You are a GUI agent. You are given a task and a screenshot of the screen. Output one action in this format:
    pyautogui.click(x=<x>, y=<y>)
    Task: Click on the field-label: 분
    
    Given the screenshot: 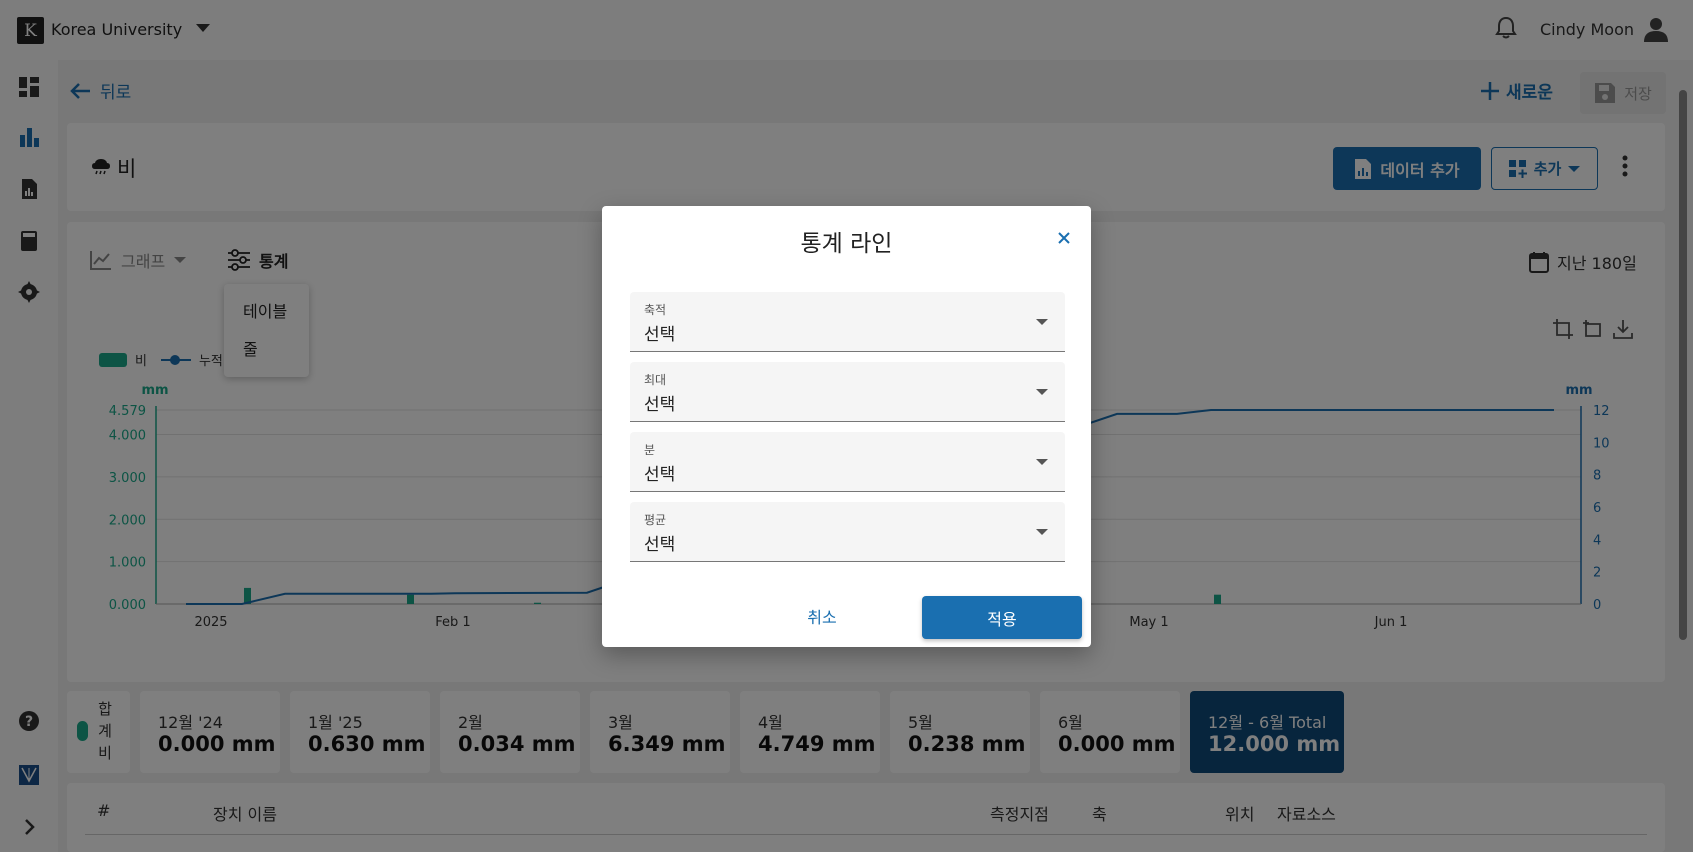 What is the action you would take?
    pyautogui.click(x=650, y=450)
    